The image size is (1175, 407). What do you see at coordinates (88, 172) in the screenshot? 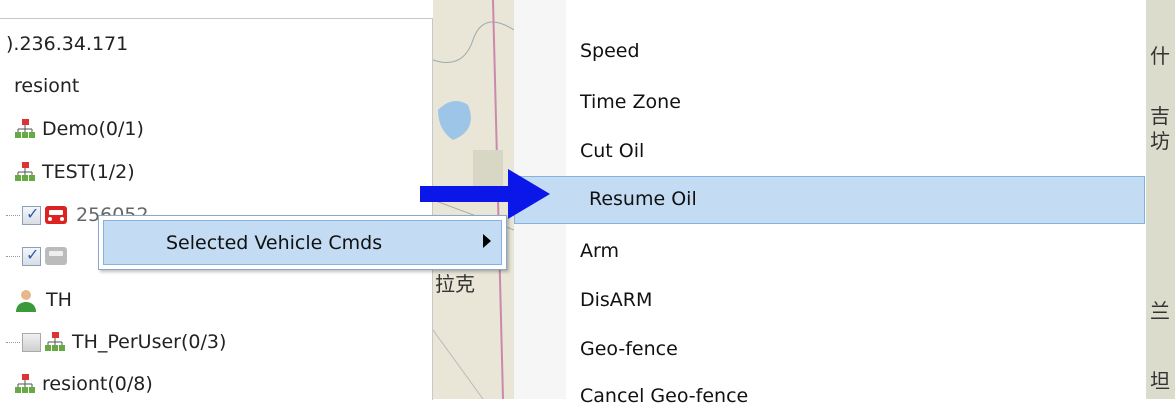
I see `tree-node-label: TEST(1/2)` at bounding box center [88, 172].